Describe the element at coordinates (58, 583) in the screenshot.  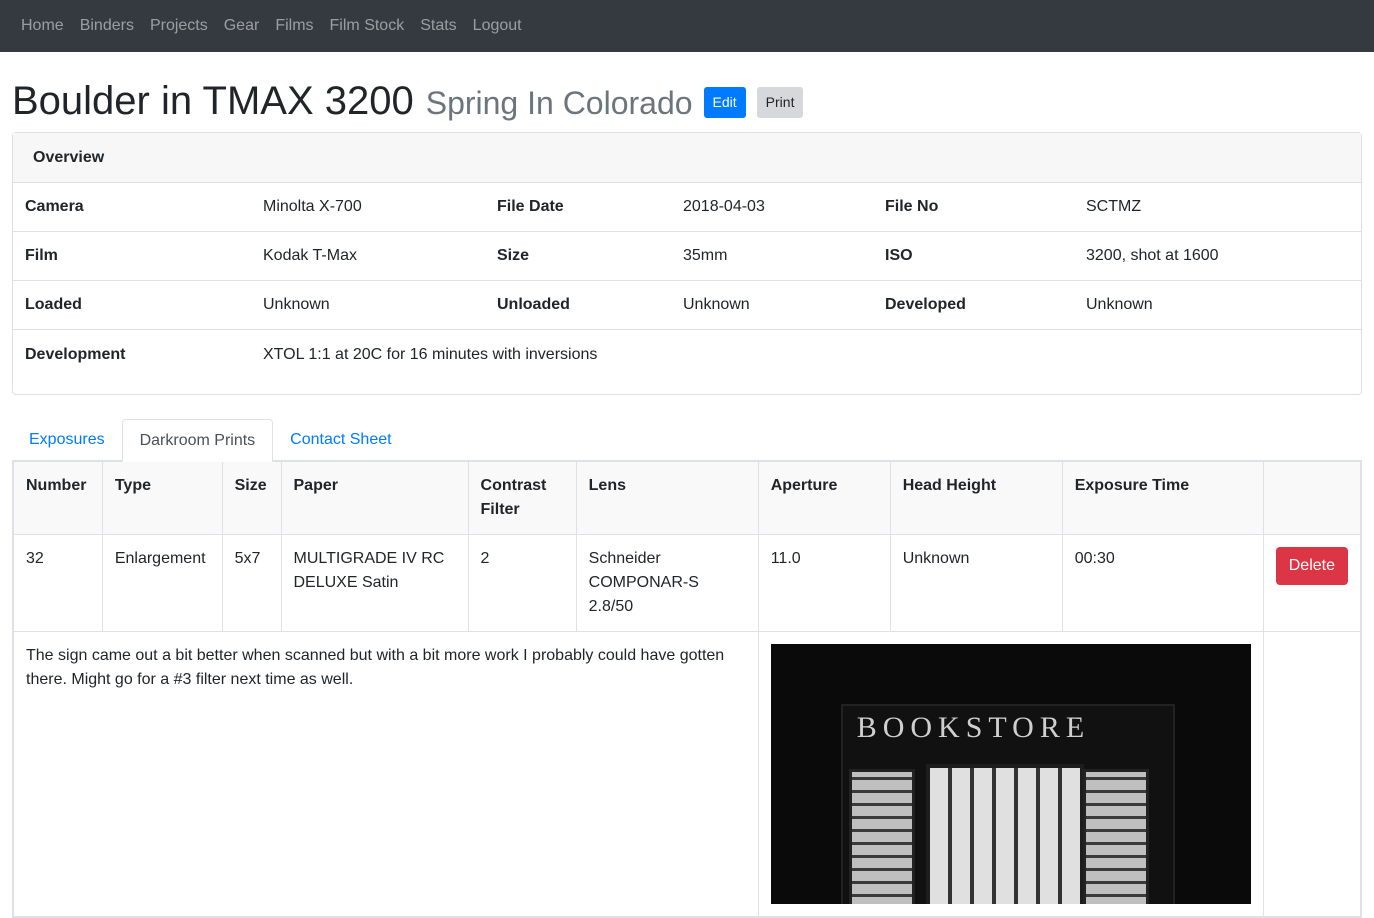
I see `cell-number: 32` at that location.